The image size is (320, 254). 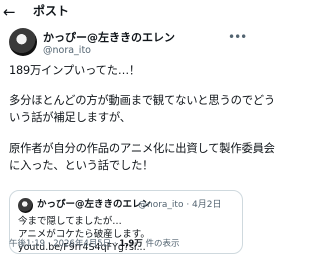 I want to click on post-timestamp: 午後1:19 · 2026年4月5日 ·, so click(x=64, y=244).